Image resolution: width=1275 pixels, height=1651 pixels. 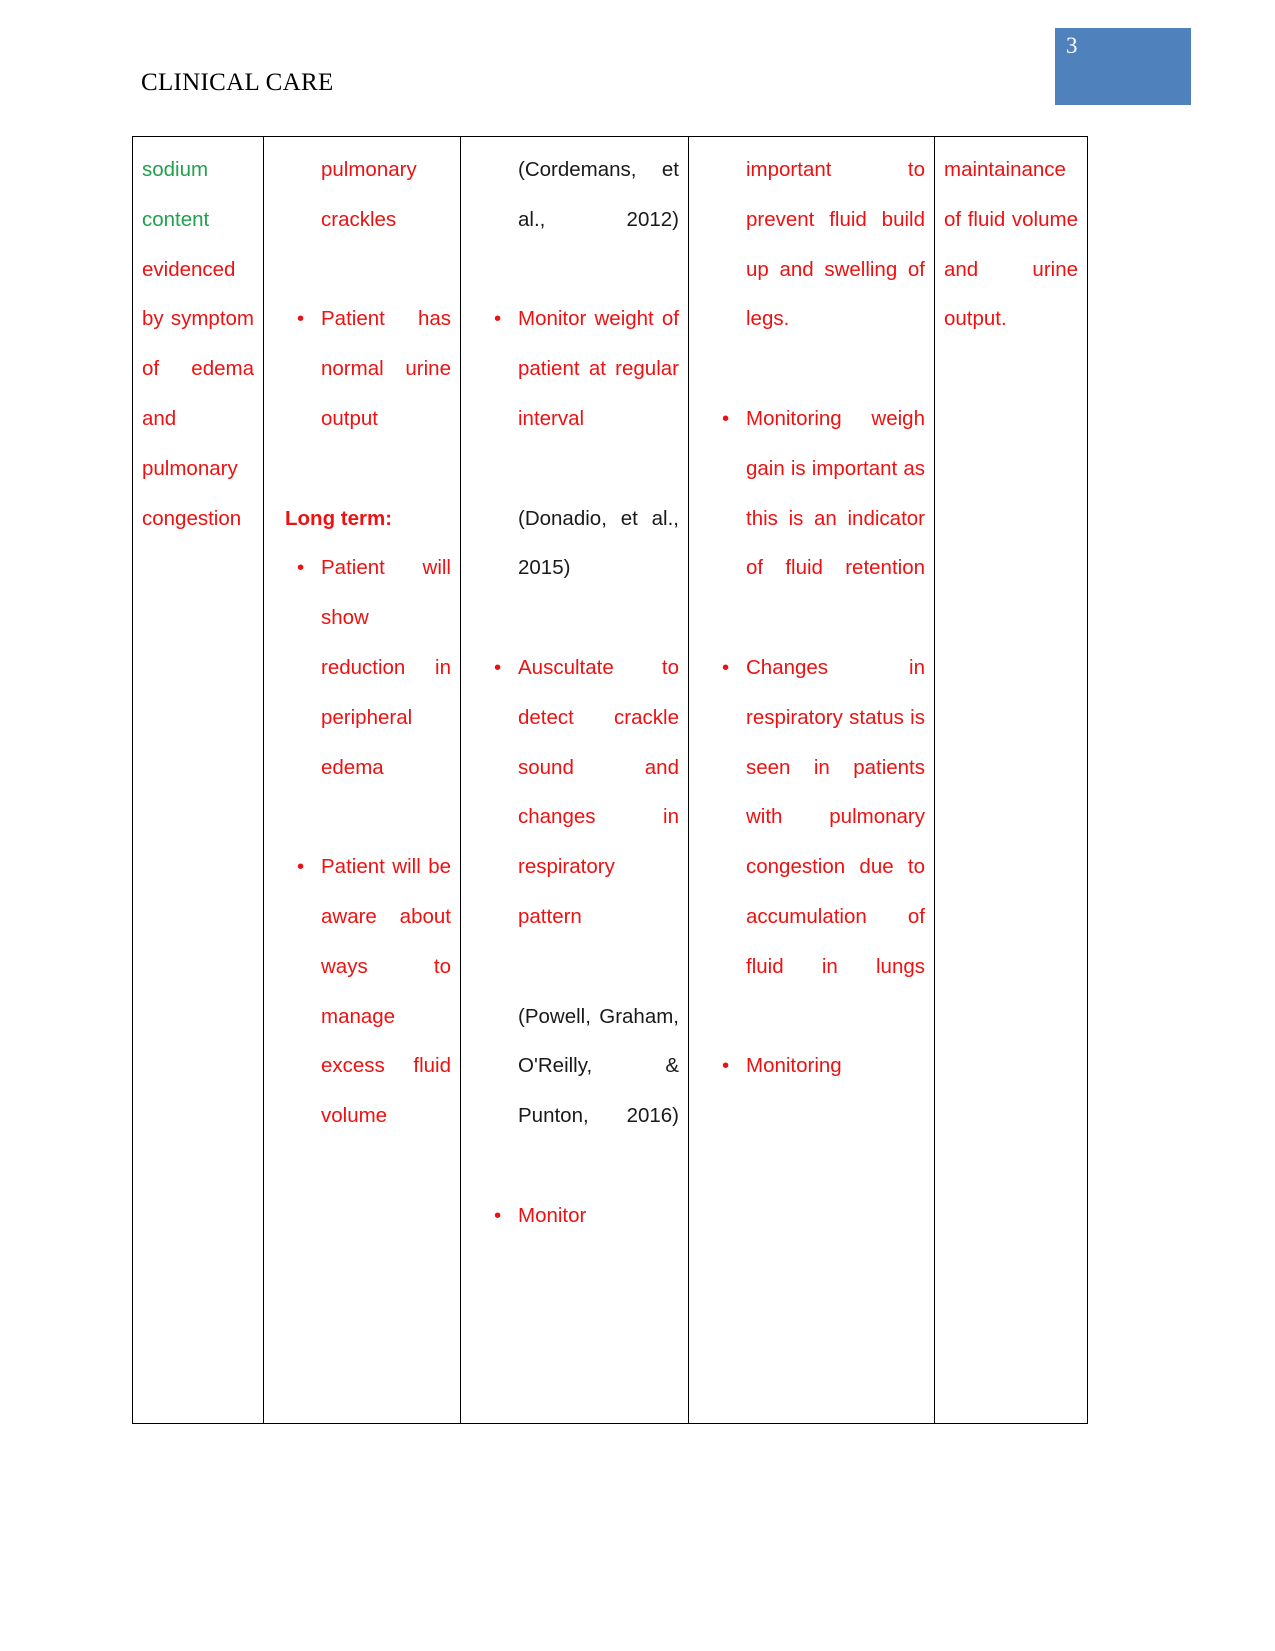 What do you see at coordinates (598, 194) in the screenshot?
I see `citation-cordemans: (Cordemans, et al., 2012)` at bounding box center [598, 194].